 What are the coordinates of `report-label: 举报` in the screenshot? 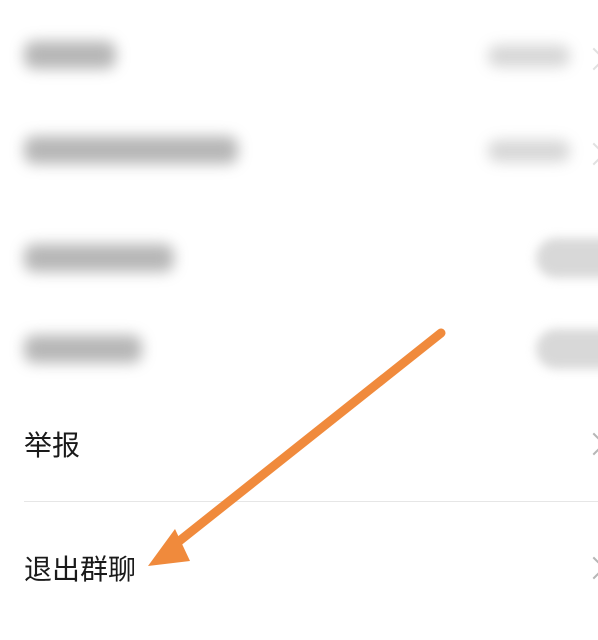 It's located at (52, 445).